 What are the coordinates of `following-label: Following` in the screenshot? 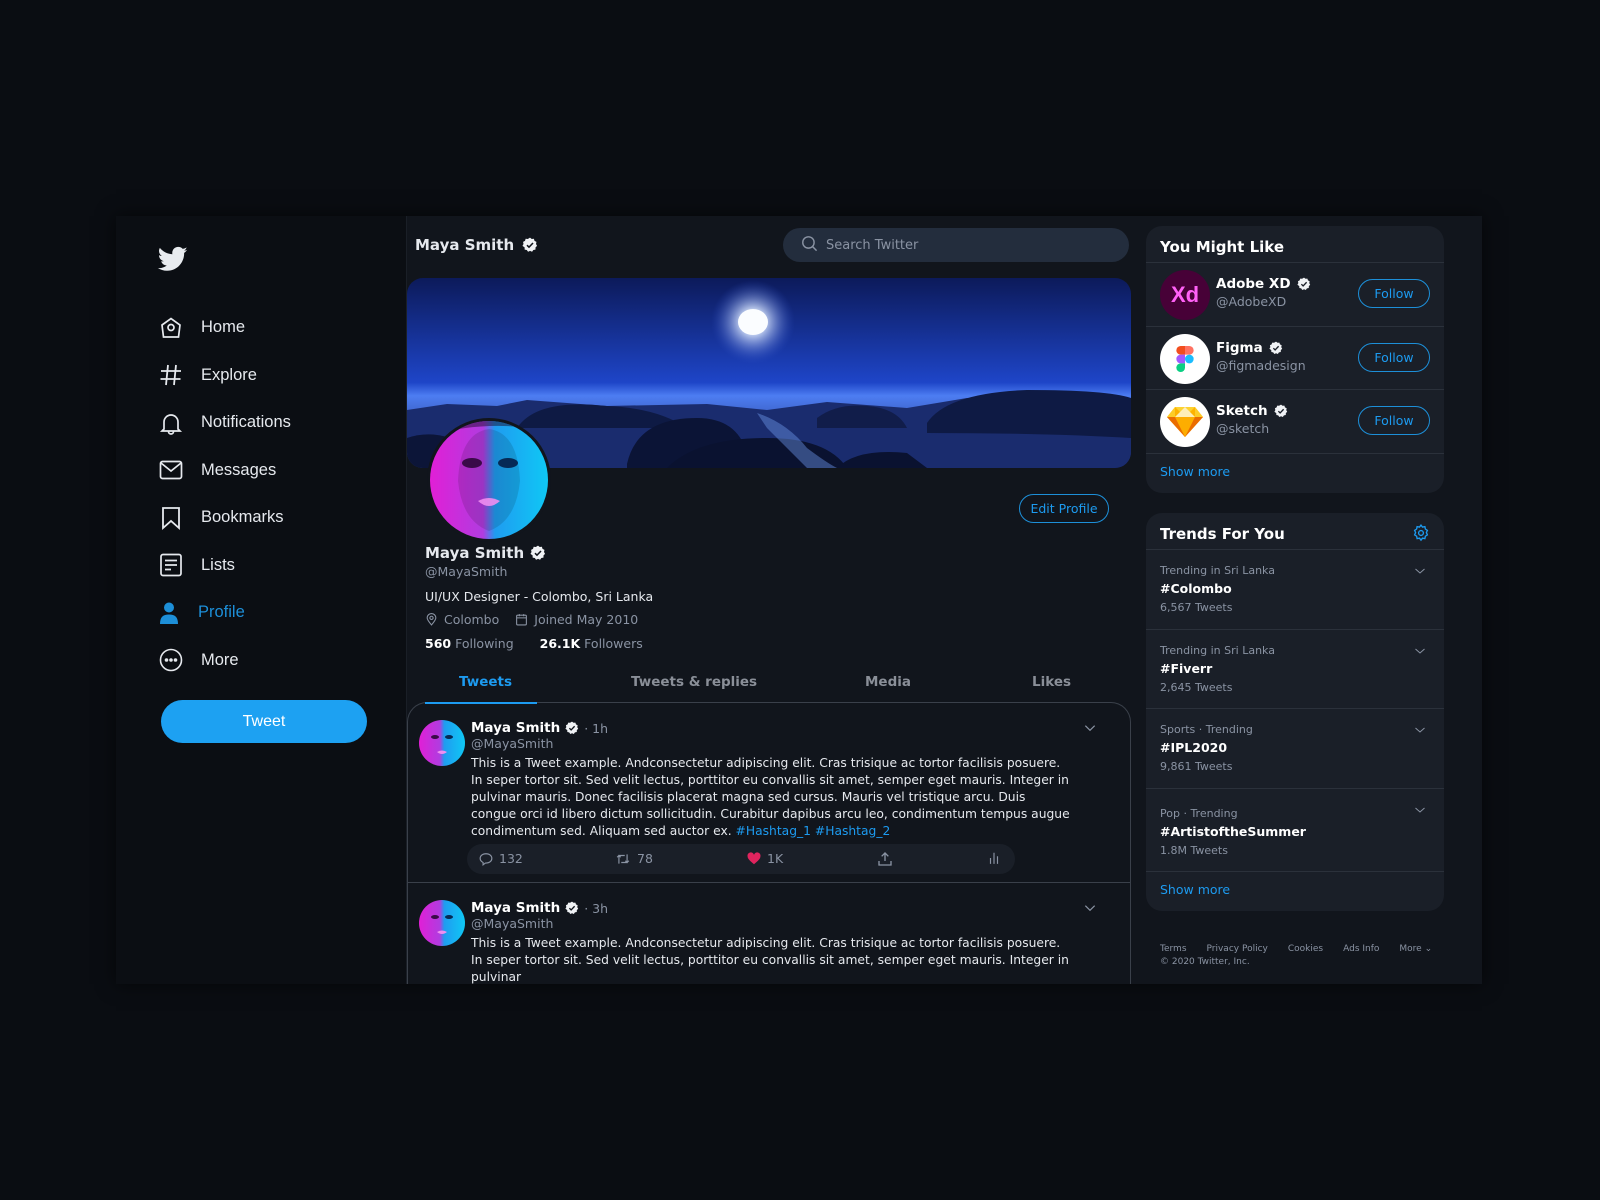 It's located at (484, 643).